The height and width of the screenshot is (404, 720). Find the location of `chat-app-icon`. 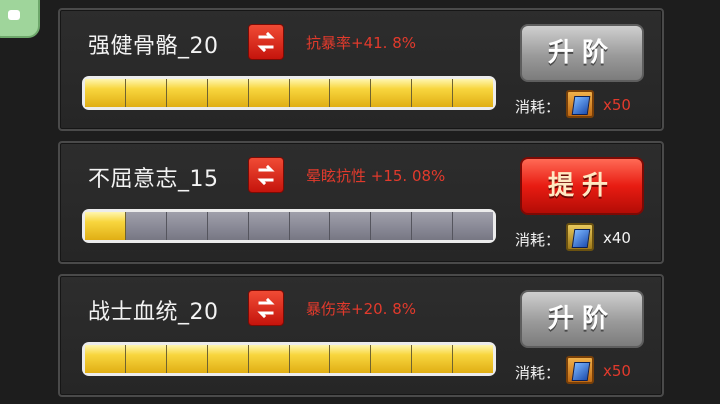

chat-app-icon is located at coordinates (20, 19).